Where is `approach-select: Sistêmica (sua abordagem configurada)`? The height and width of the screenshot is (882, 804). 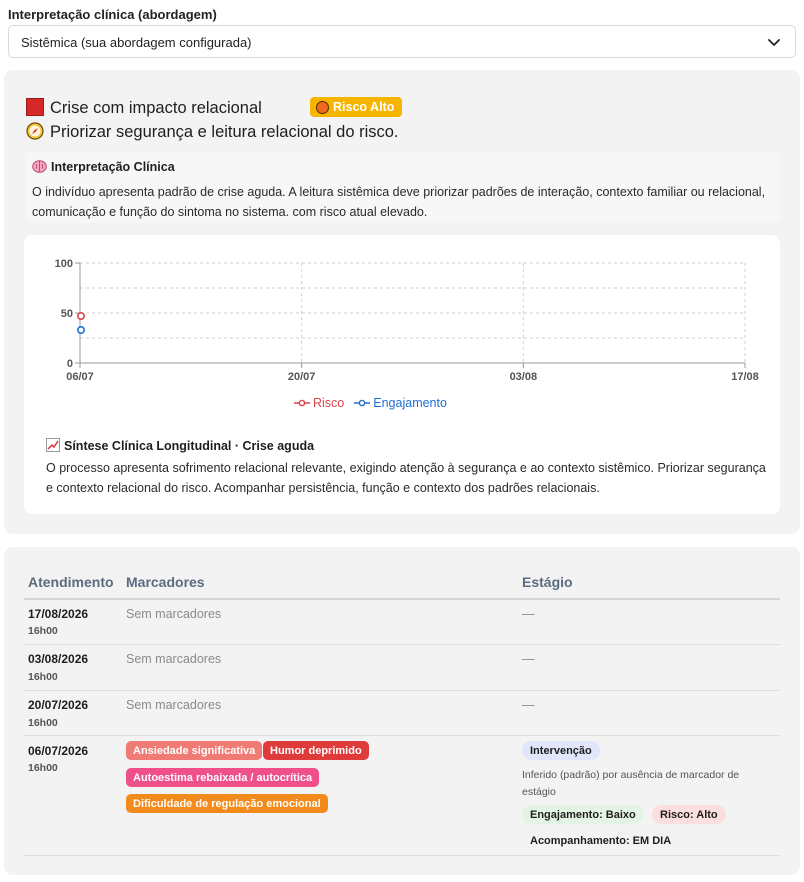 approach-select: Sistêmica (sua abordagem configurada) is located at coordinates (402, 41).